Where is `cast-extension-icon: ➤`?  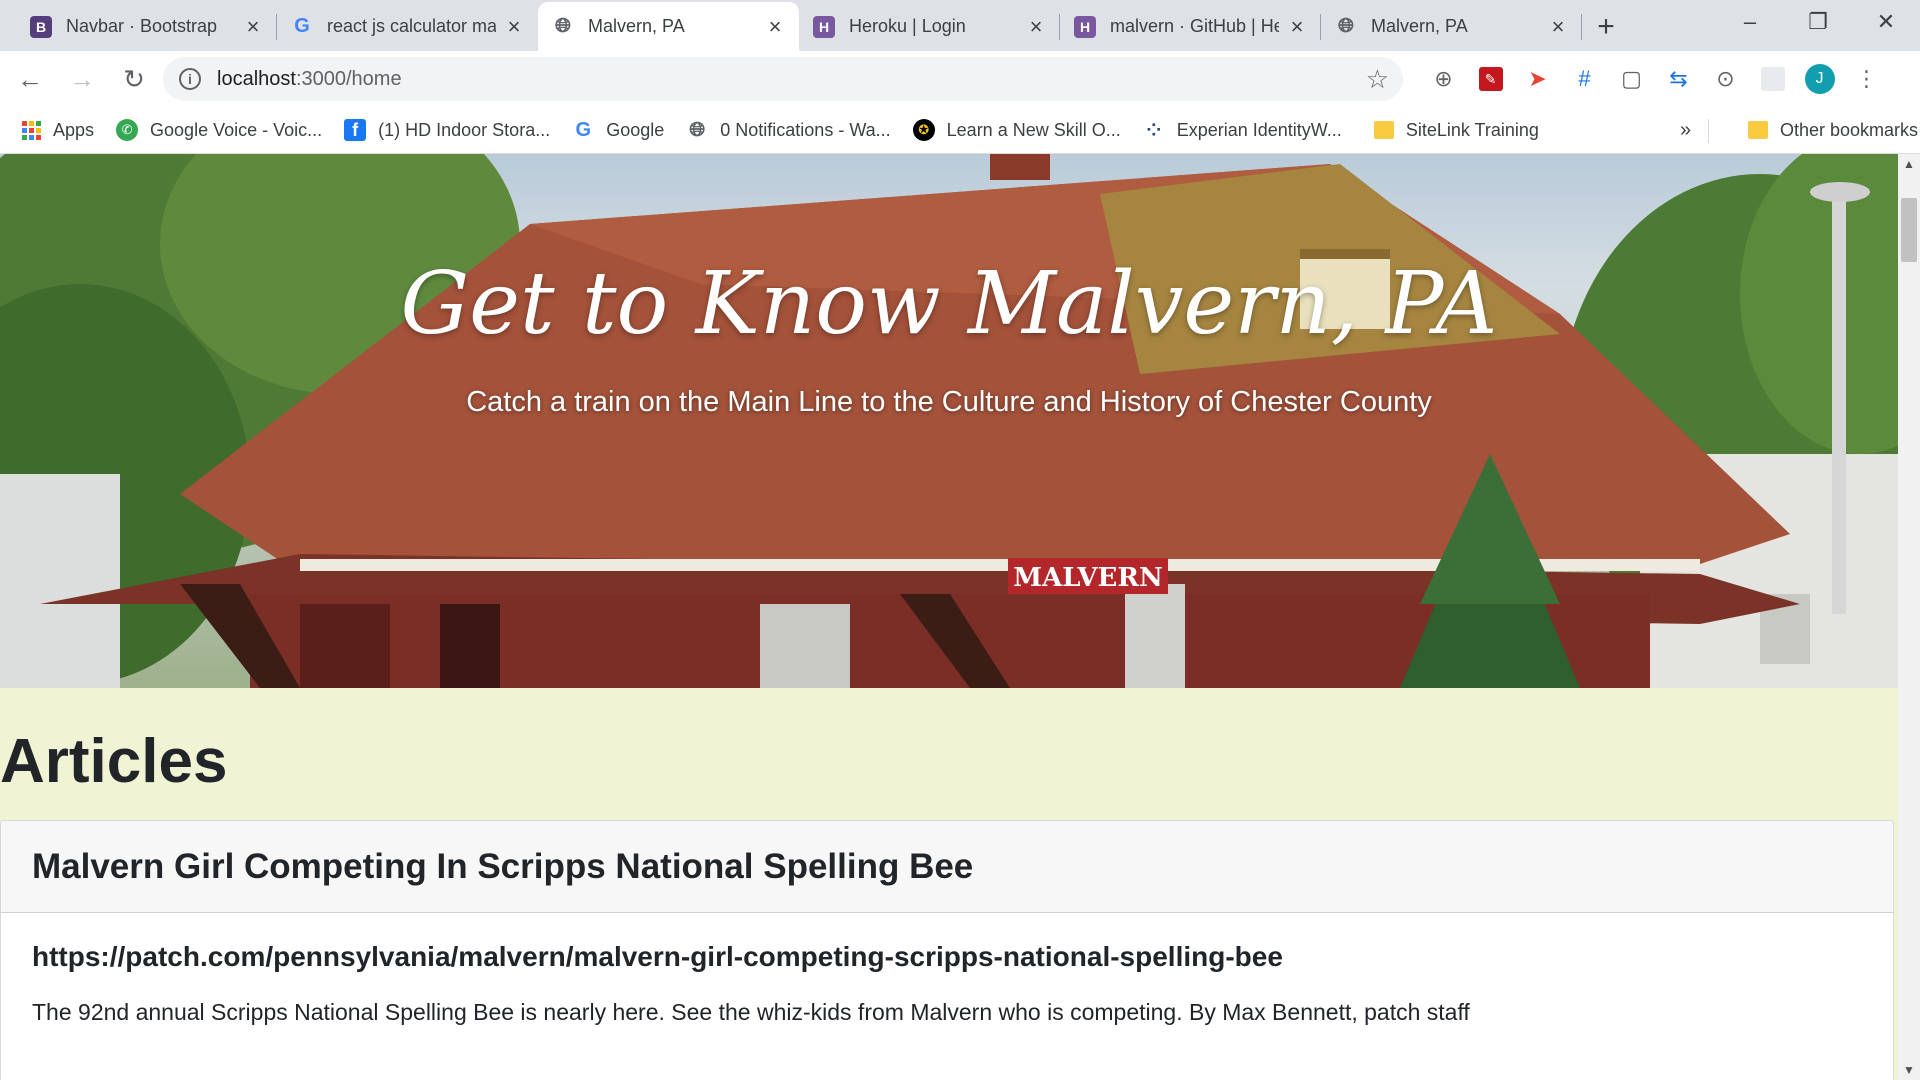 cast-extension-icon: ➤ is located at coordinates (1537, 79).